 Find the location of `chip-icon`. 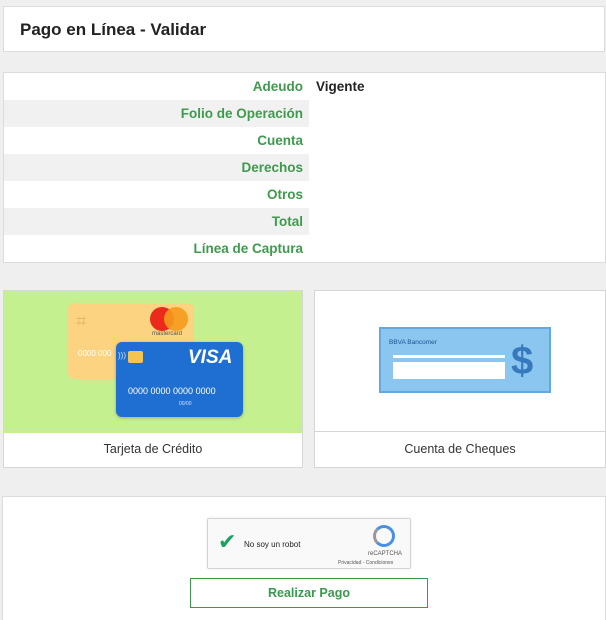

chip-icon is located at coordinates (135, 357).